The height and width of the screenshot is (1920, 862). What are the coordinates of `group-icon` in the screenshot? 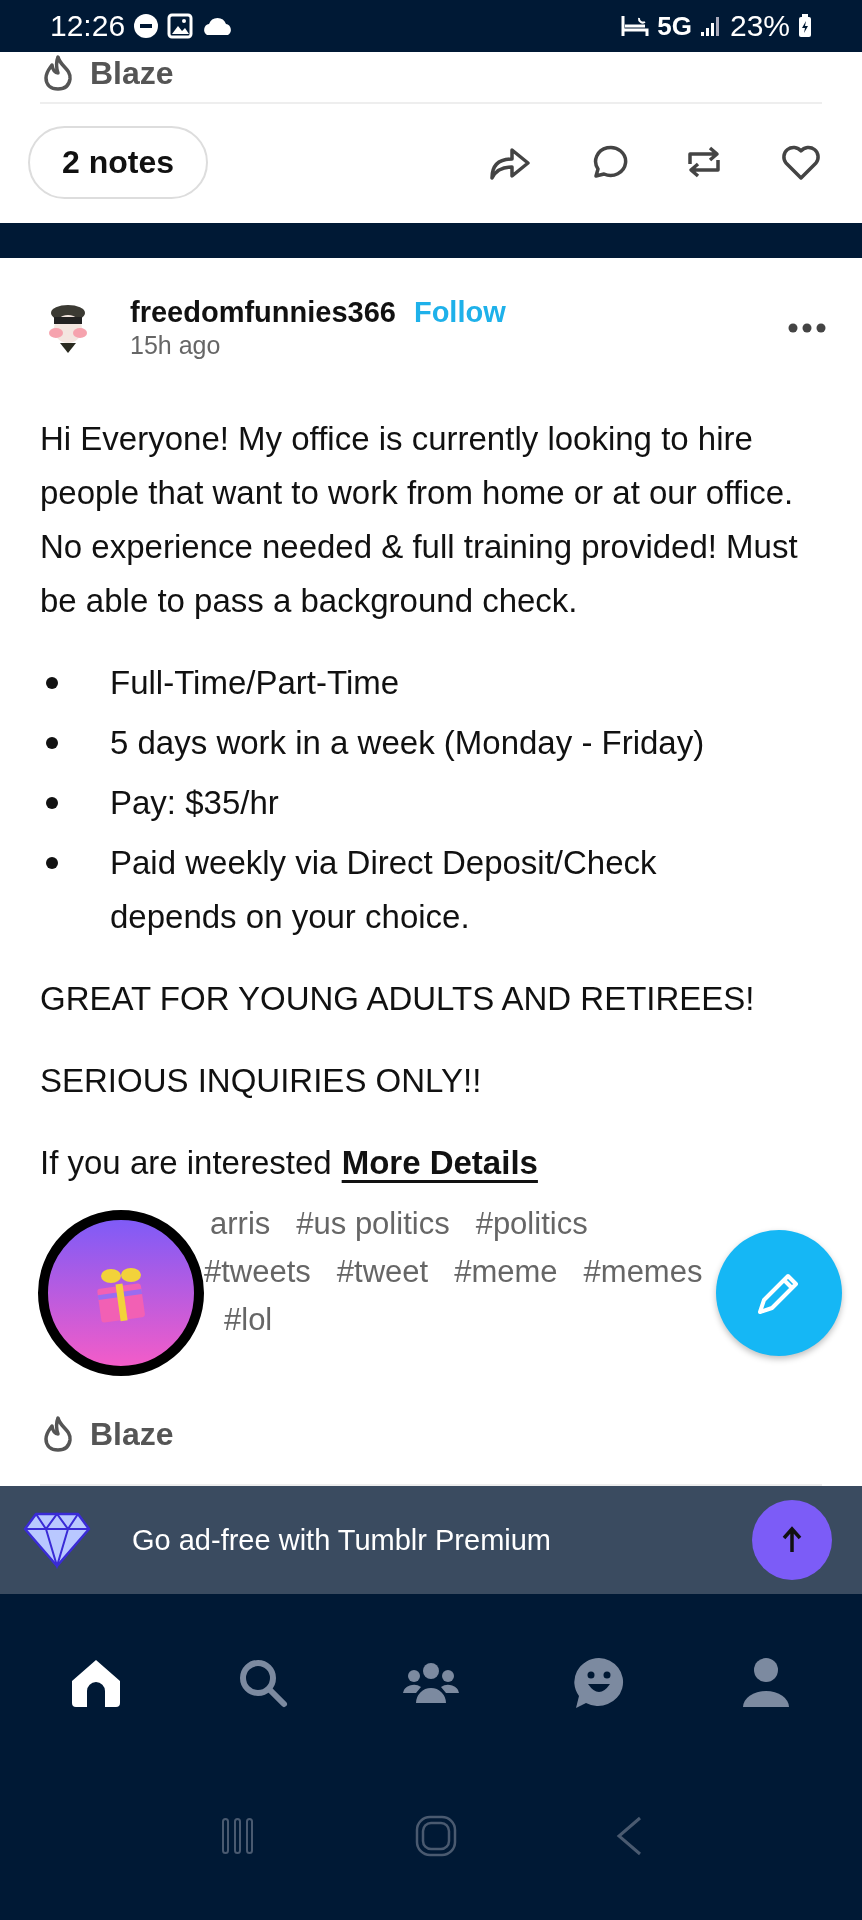 It's located at (431, 1683).